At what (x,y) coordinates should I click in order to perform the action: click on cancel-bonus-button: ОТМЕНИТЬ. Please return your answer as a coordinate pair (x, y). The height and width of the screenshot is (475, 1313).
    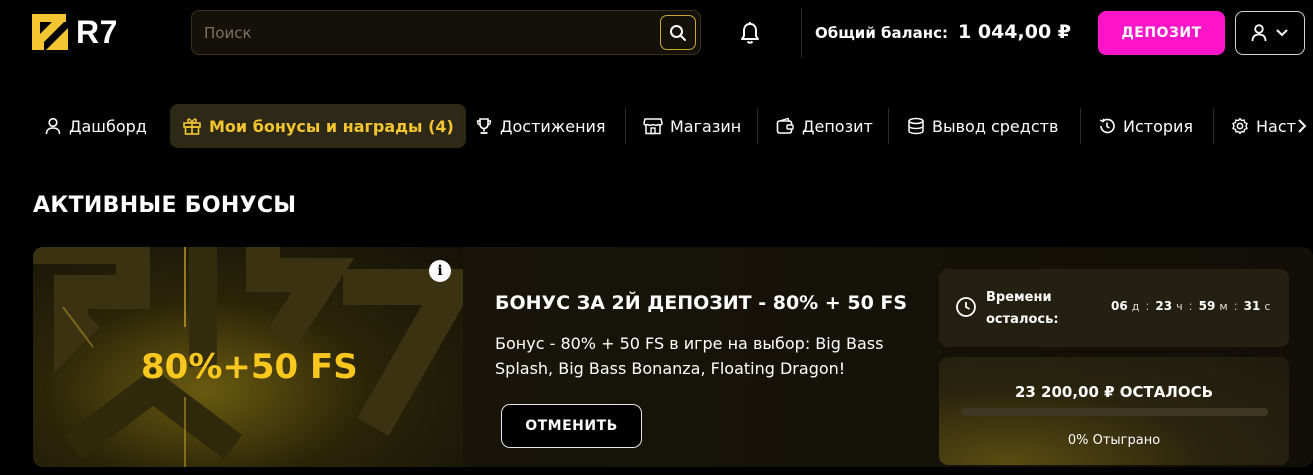
    Looking at the image, I should click on (571, 426).